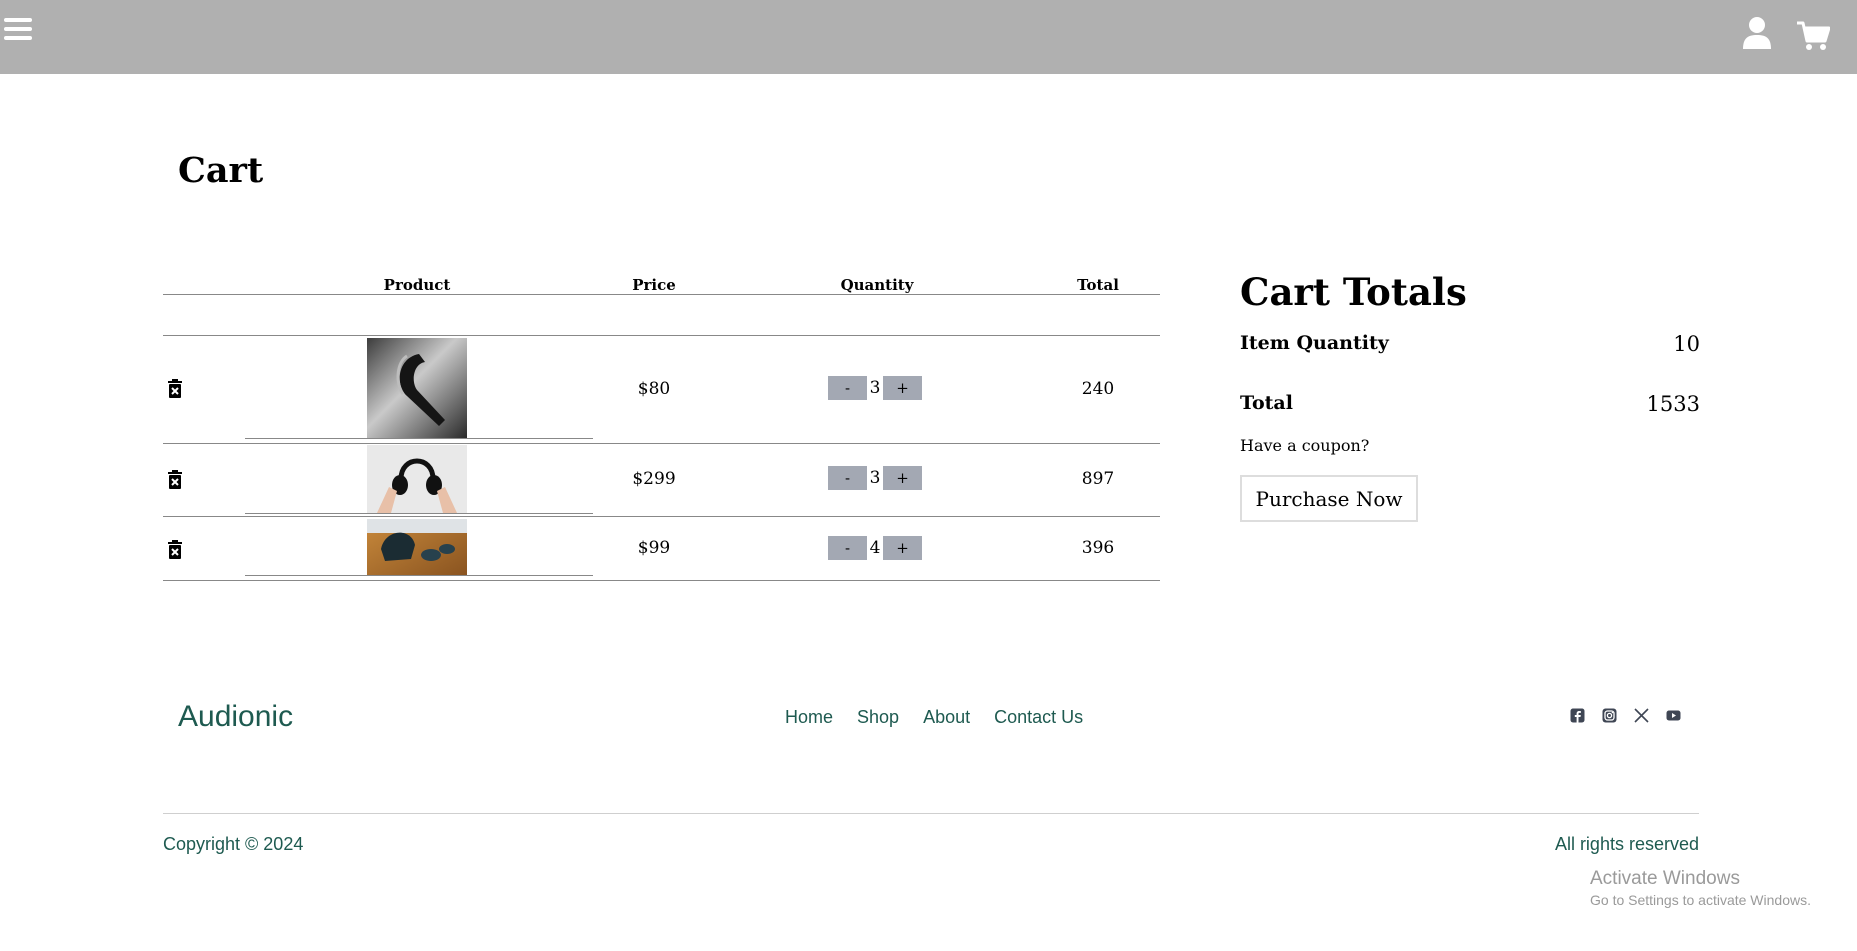 The height and width of the screenshot is (951, 1857). What do you see at coordinates (1626, 844) in the screenshot?
I see `rights-text: All rights reserved` at bounding box center [1626, 844].